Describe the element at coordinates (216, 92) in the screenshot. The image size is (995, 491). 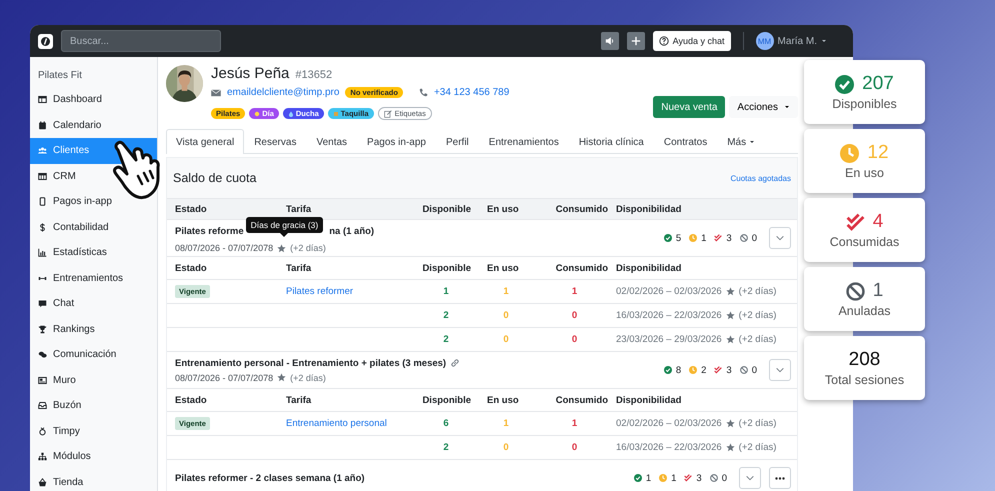
I see `envelope-icon` at that location.